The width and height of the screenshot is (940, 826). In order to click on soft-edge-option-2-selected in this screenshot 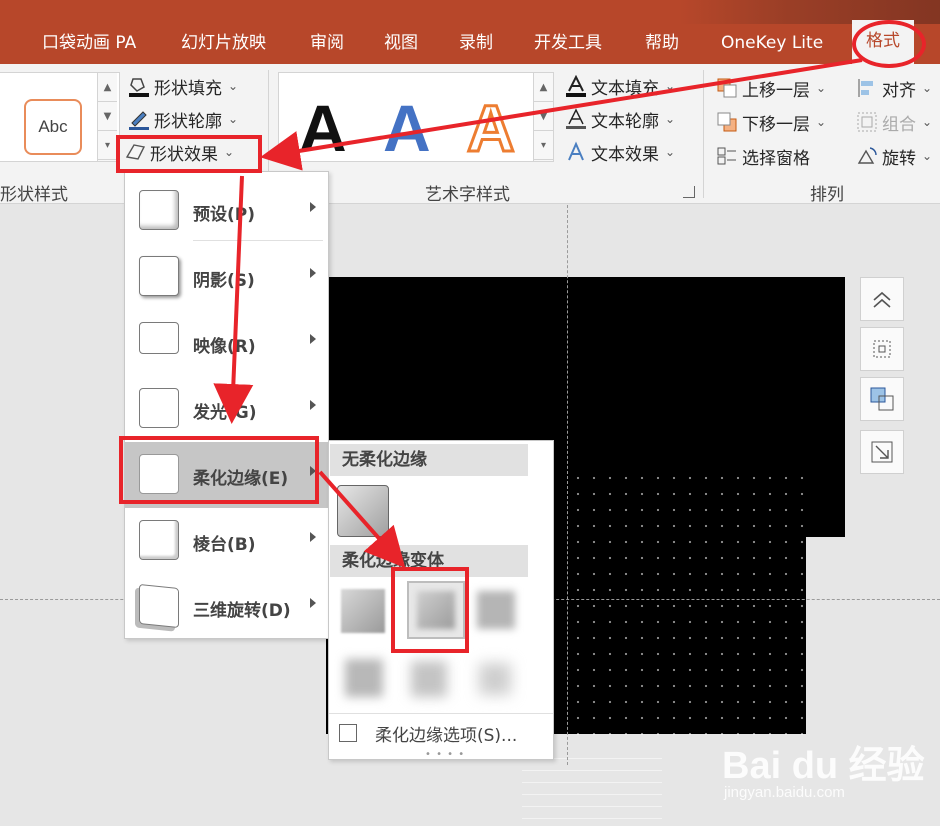, I will do `click(436, 610)`.